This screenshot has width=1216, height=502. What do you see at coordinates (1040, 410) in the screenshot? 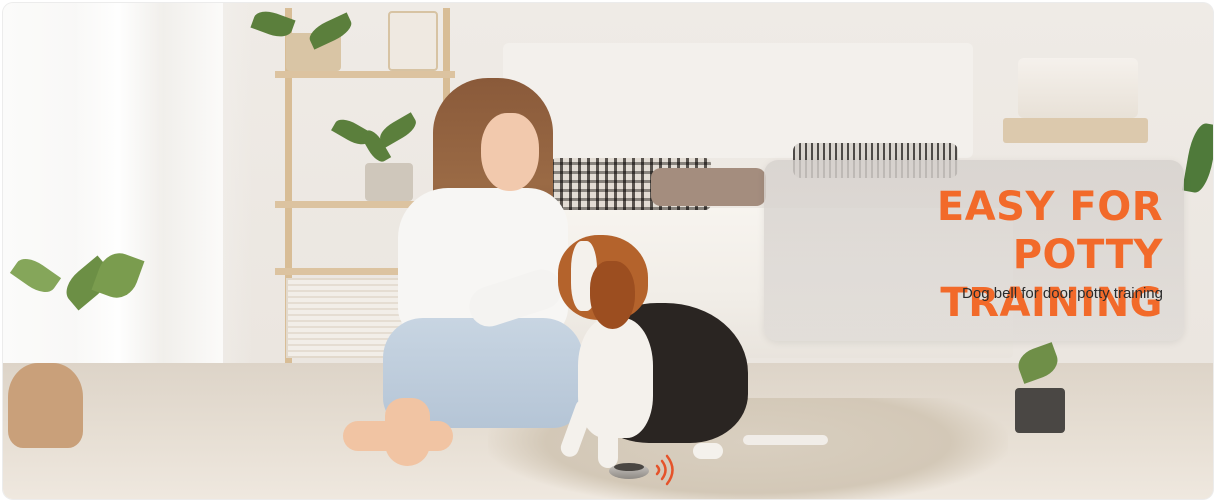
I see `plant-pot-right` at bounding box center [1040, 410].